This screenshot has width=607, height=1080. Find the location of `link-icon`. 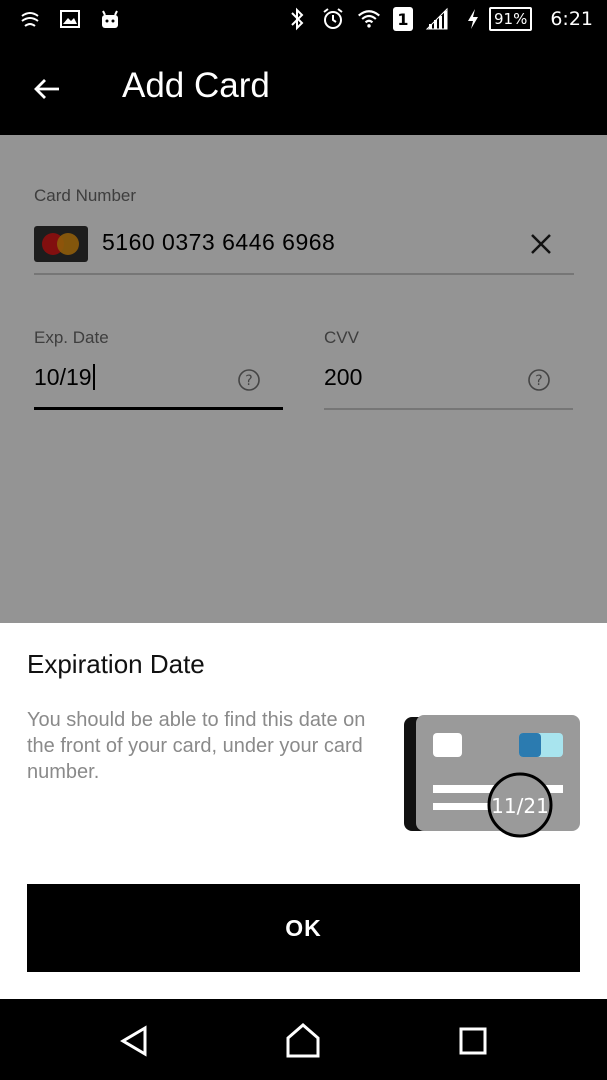

link-icon is located at coordinates (30, 19).